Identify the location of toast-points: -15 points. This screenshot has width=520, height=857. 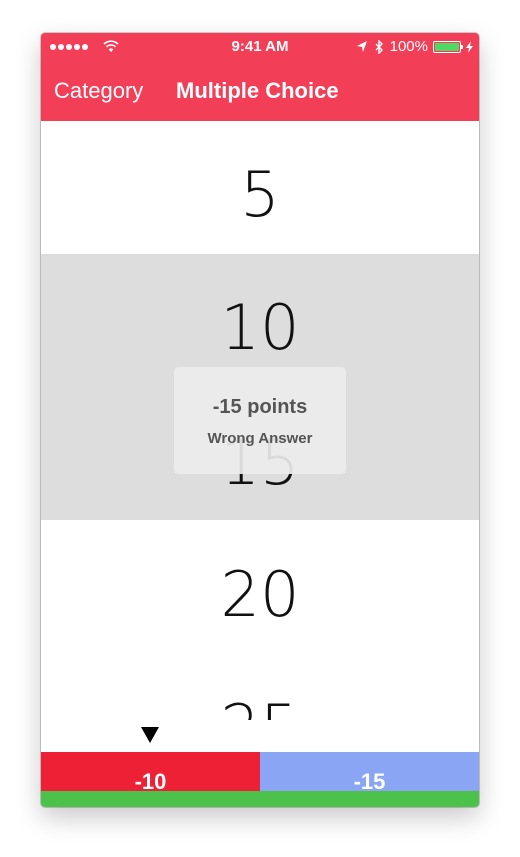
(260, 407).